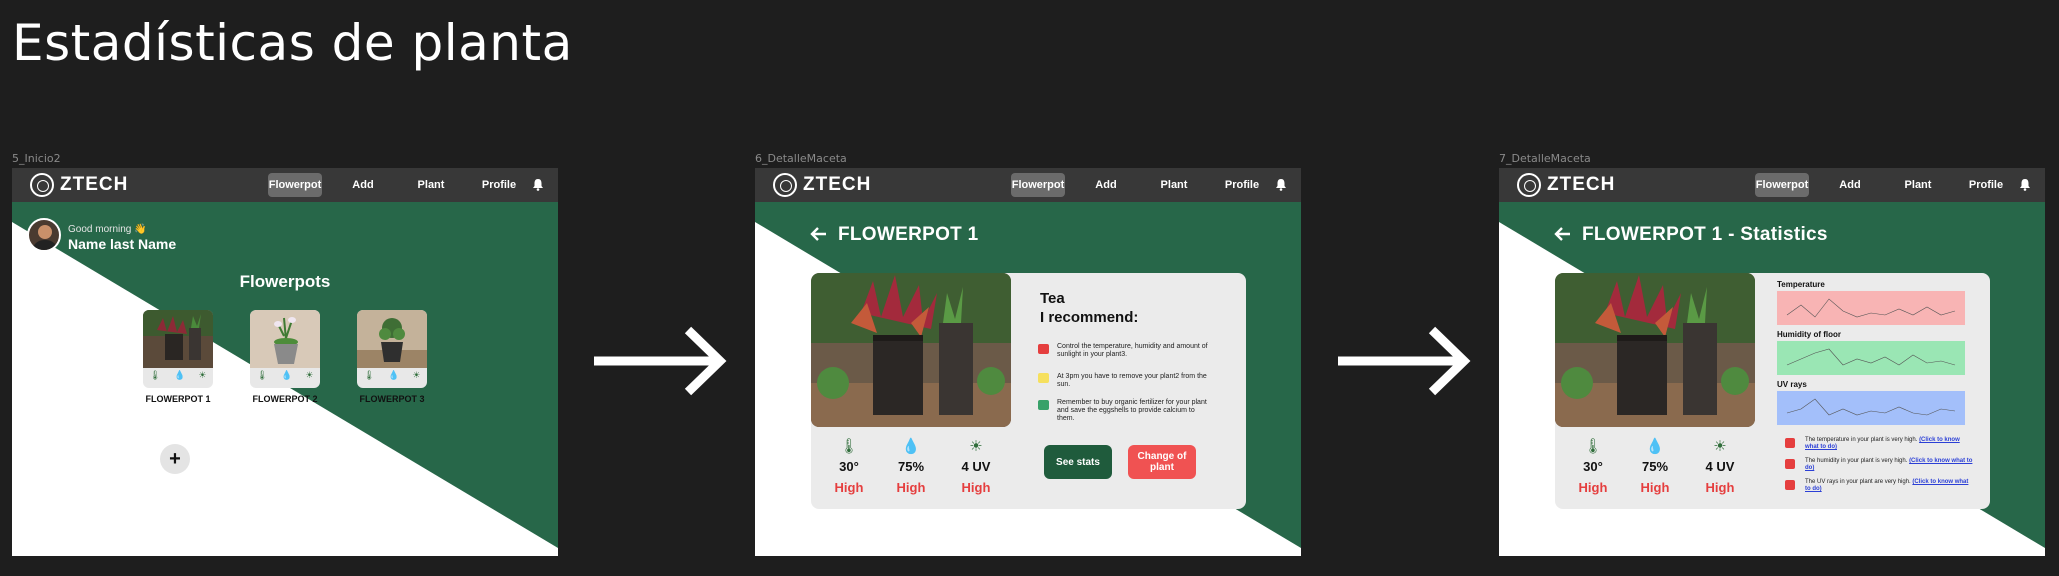  I want to click on flowerpot-card-1: 🌡 💧 ☀, so click(178, 349).